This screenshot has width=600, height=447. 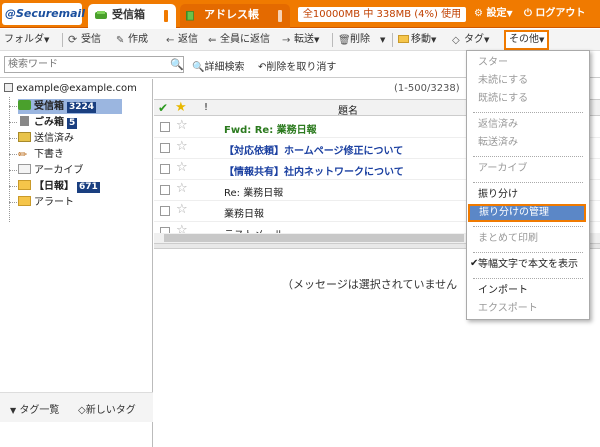 I want to click on settings-label: 設定, so click(x=496, y=13).